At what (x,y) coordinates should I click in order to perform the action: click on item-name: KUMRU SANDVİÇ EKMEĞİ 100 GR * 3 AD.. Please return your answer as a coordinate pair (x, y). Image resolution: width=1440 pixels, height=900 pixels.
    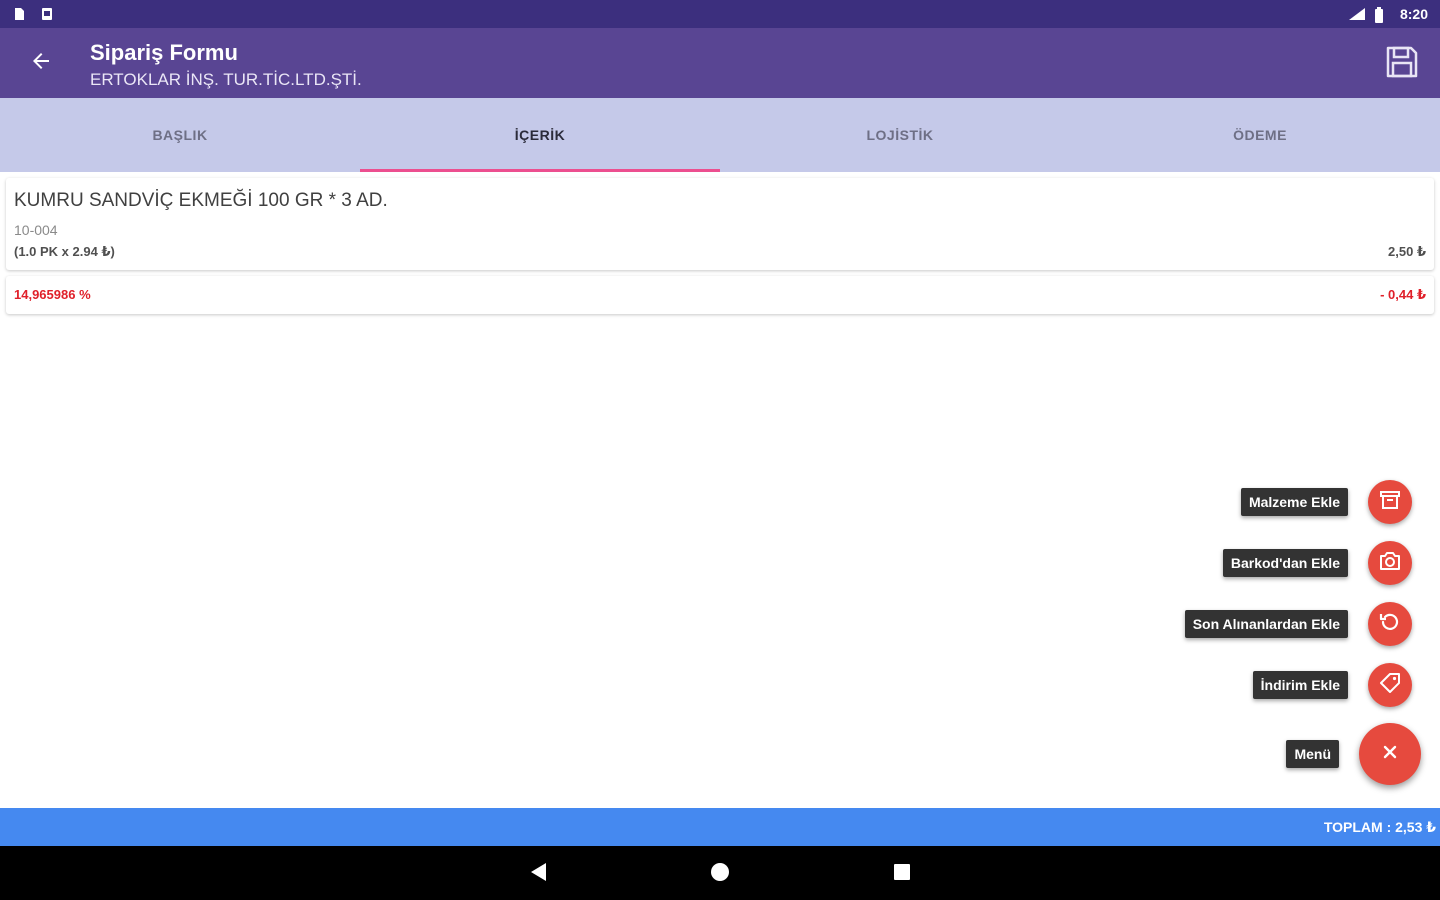
    Looking at the image, I should click on (201, 200).